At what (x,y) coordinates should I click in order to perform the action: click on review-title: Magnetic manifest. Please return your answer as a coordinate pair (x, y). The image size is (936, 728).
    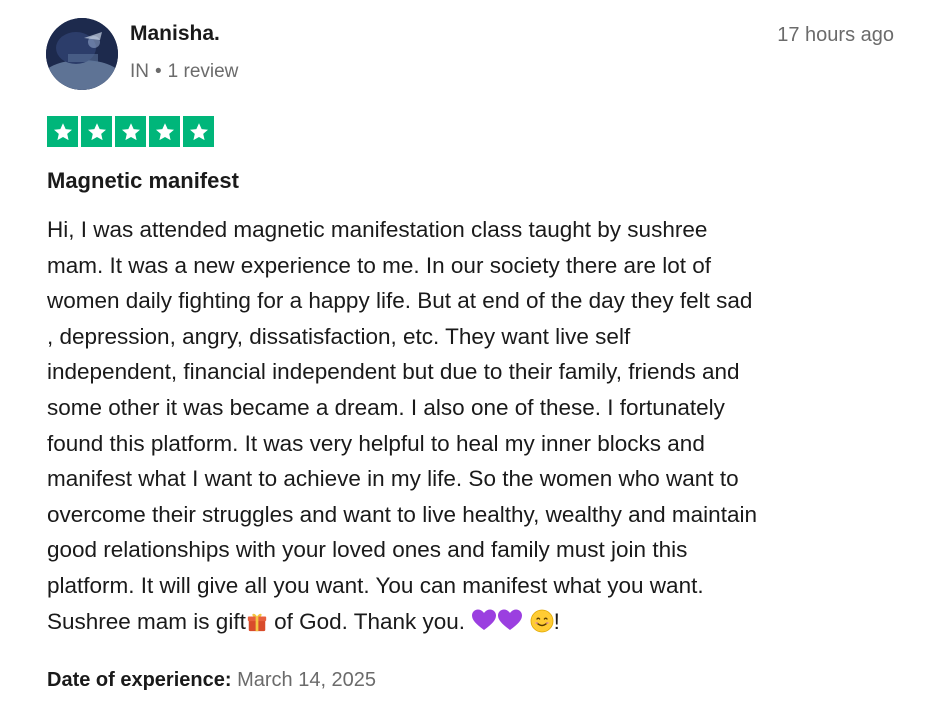
    Looking at the image, I should click on (143, 181).